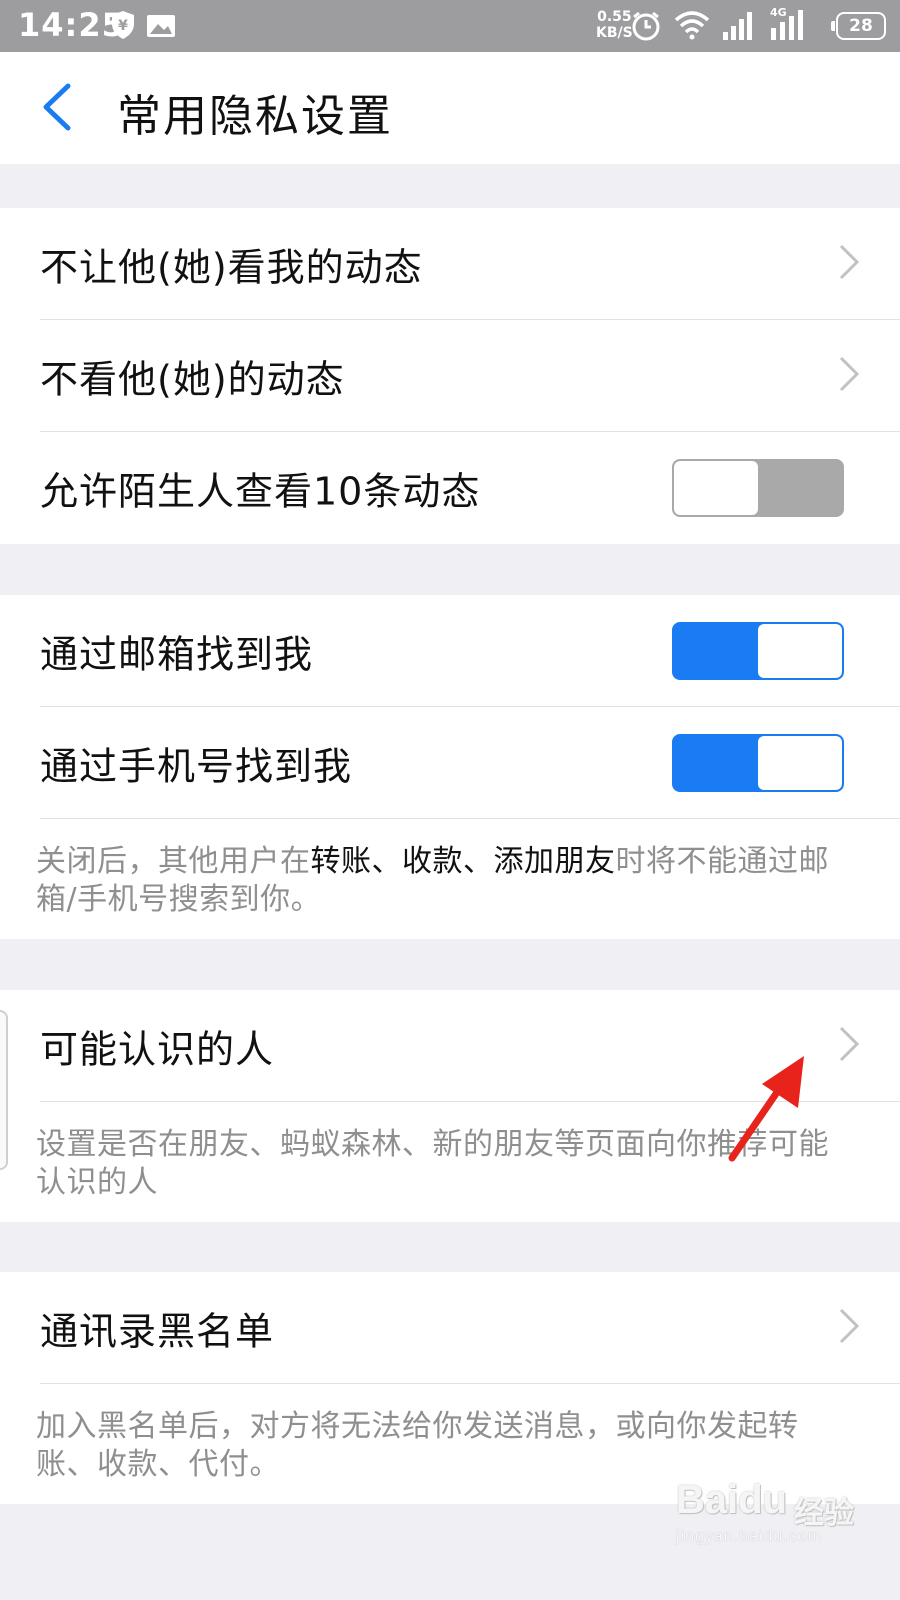 The height and width of the screenshot is (1600, 900). Describe the element at coordinates (824, 1513) in the screenshot. I see `watermark-brand: 经验` at that location.